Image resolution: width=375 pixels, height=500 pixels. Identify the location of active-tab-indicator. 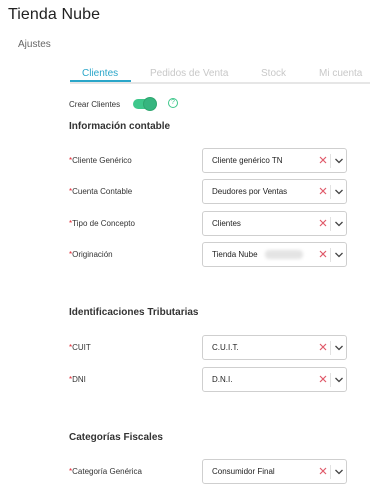
(100, 81).